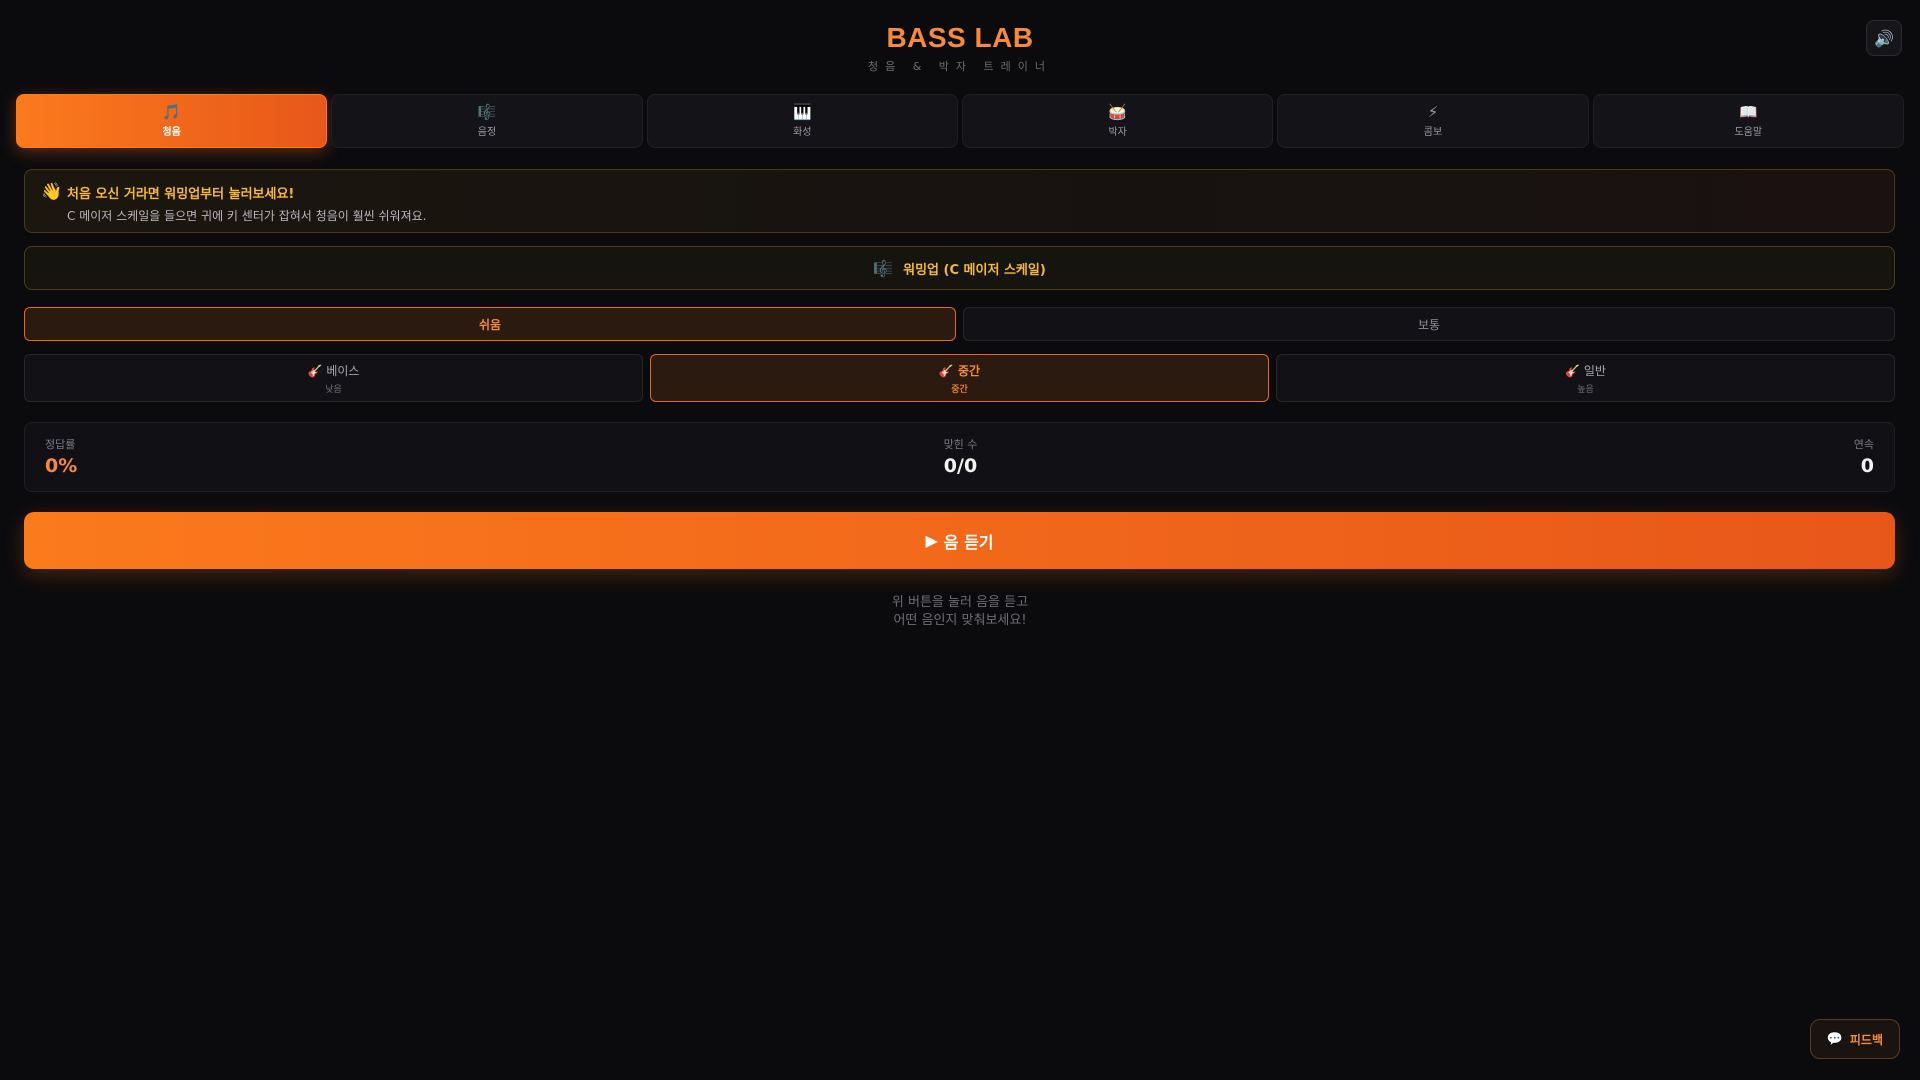 This screenshot has height=1080, width=1920. Describe the element at coordinates (171, 112) in the screenshot. I see `music-note-icon: 🎵` at that location.